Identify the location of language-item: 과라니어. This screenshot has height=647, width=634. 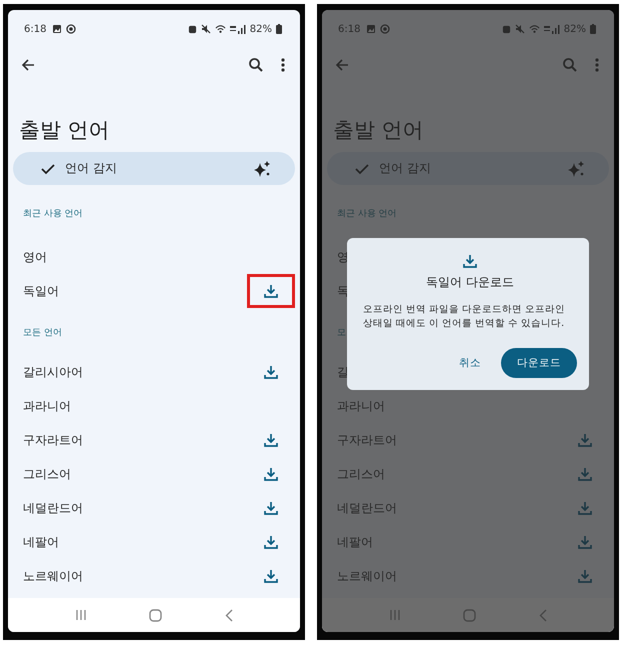
(154, 406).